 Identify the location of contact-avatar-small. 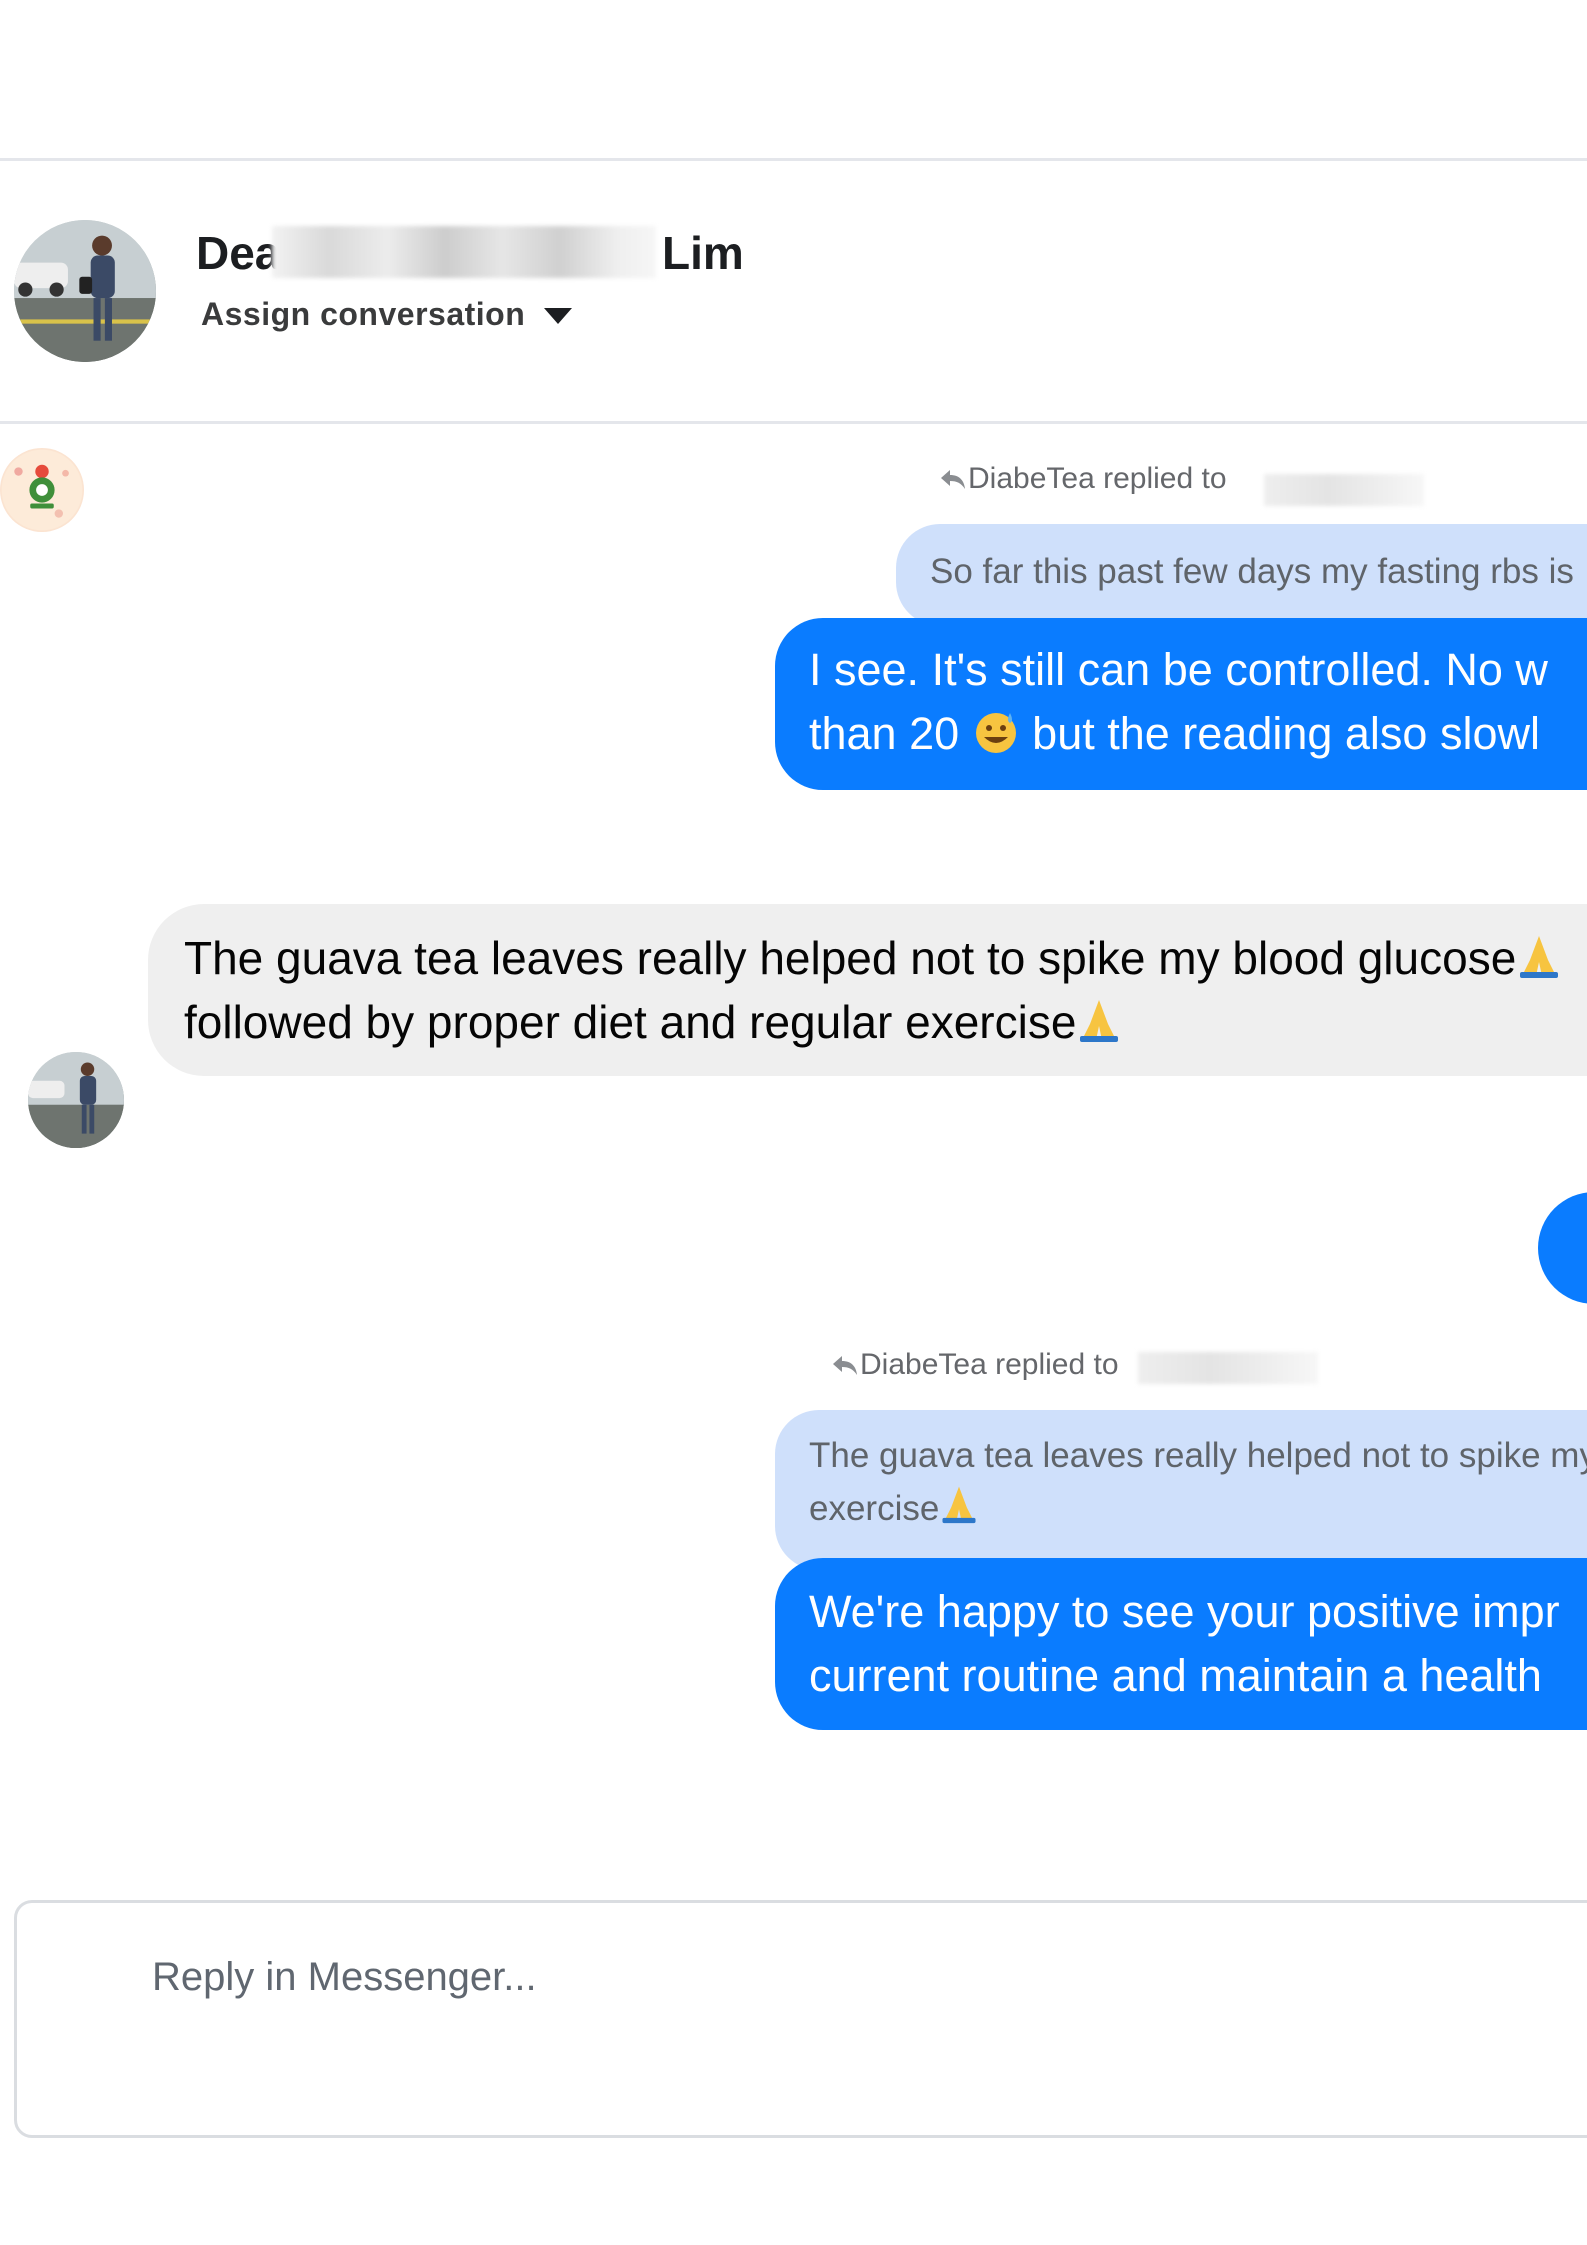
(76, 1100).